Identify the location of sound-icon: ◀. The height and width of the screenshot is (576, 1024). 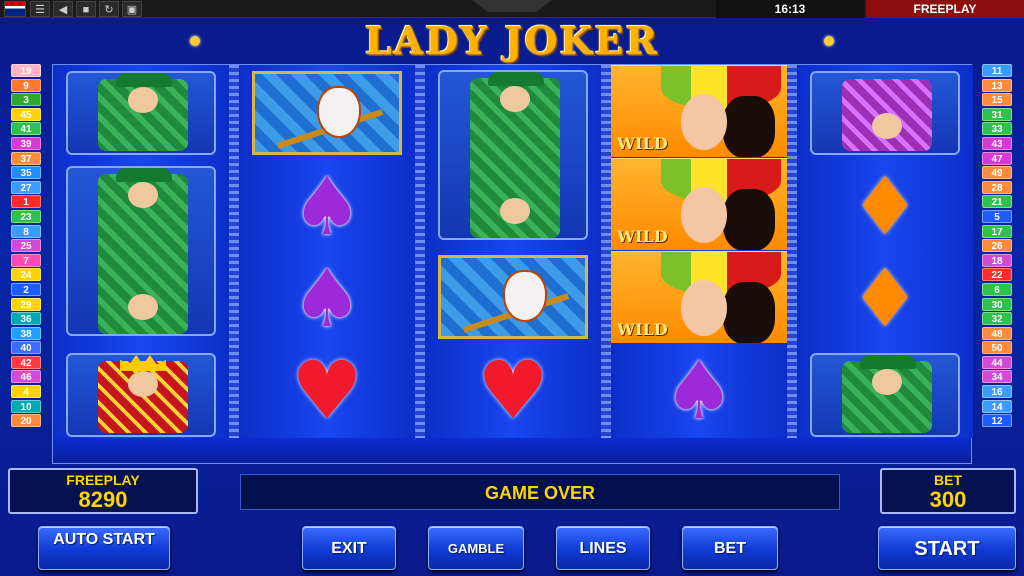
(63, 9).